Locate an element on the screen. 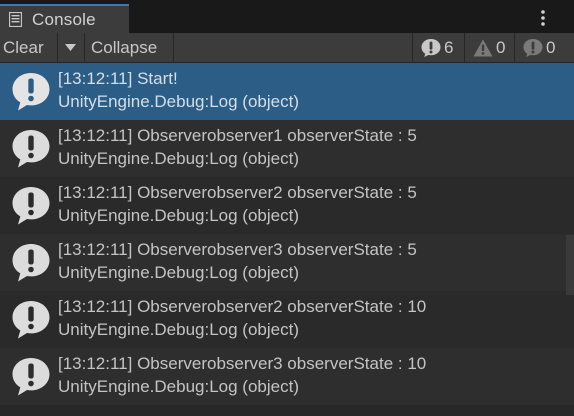 The height and width of the screenshot is (416, 574). warning-triangle-icon is located at coordinates (483, 48).